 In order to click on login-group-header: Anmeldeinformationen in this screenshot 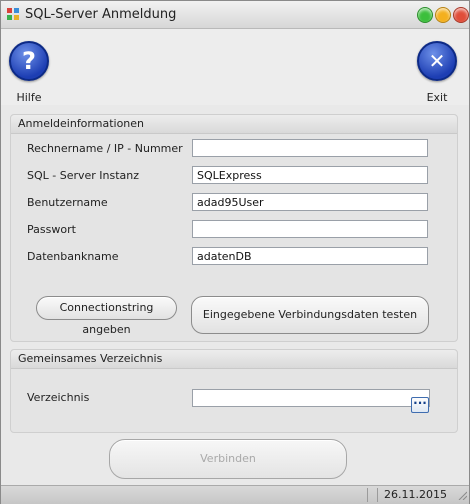, I will do `click(234, 124)`.